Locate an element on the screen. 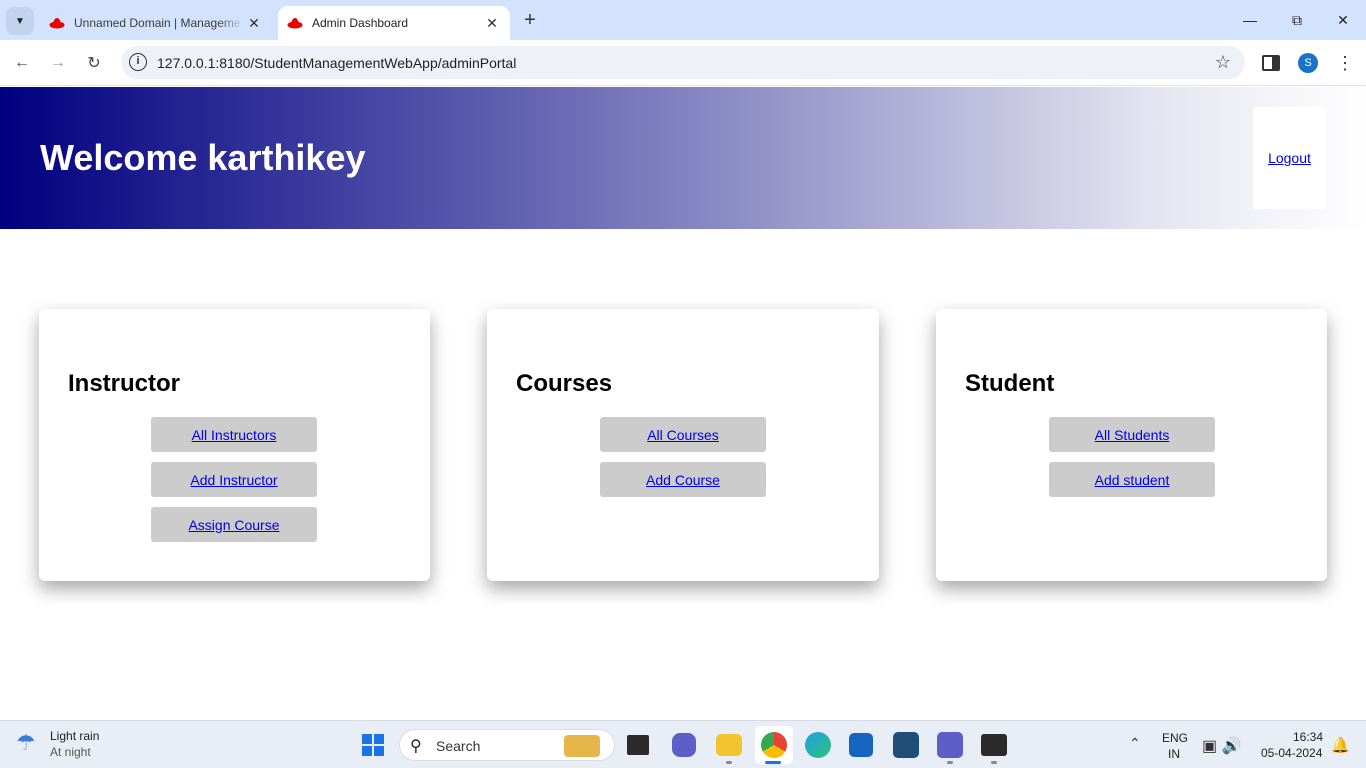 This screenshot has height=768, width=1366. tab-search-button: ▼ is located at coordinates (20, 21).